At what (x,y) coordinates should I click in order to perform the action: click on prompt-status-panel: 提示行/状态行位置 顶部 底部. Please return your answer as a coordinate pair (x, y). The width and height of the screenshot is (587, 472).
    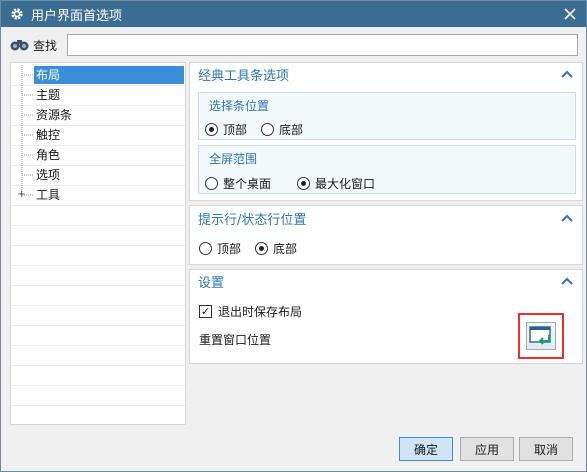
    Looking at the image, I should click on (386, 235).